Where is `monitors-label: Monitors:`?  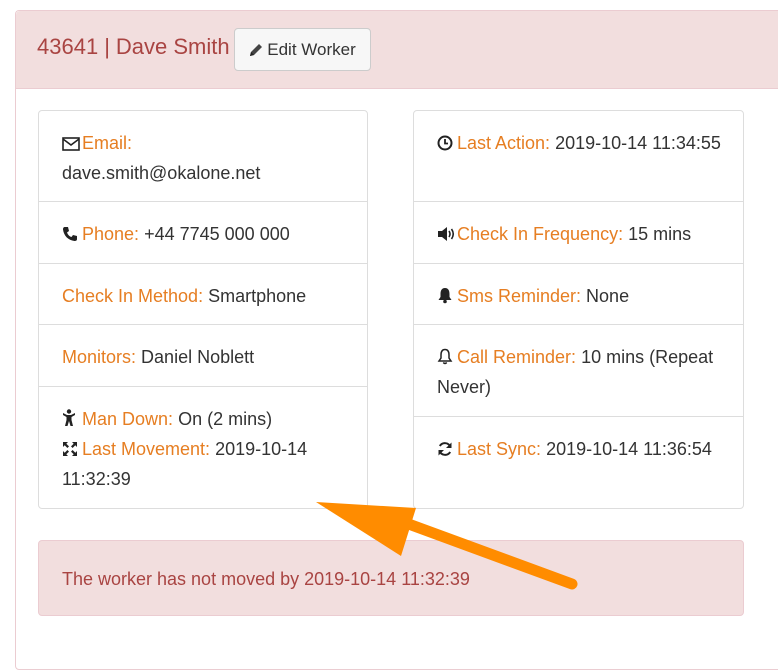
monitors-label: Monitors: is located at coordinates (99, 357).